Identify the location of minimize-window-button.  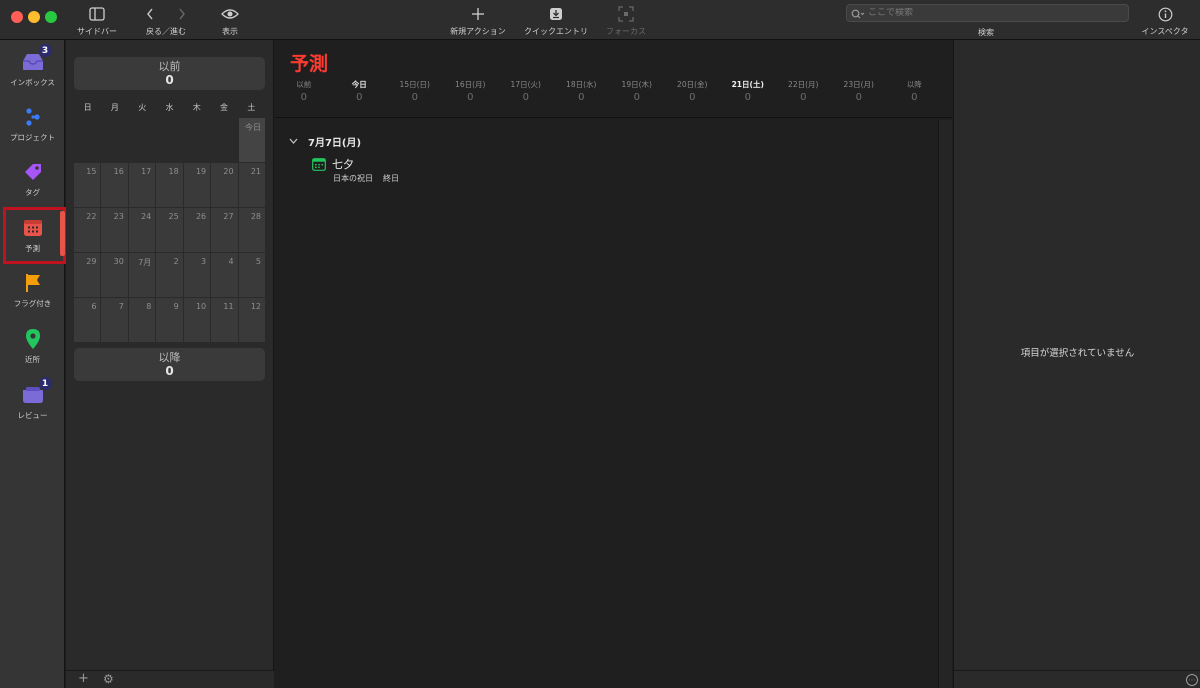
(34, 17).